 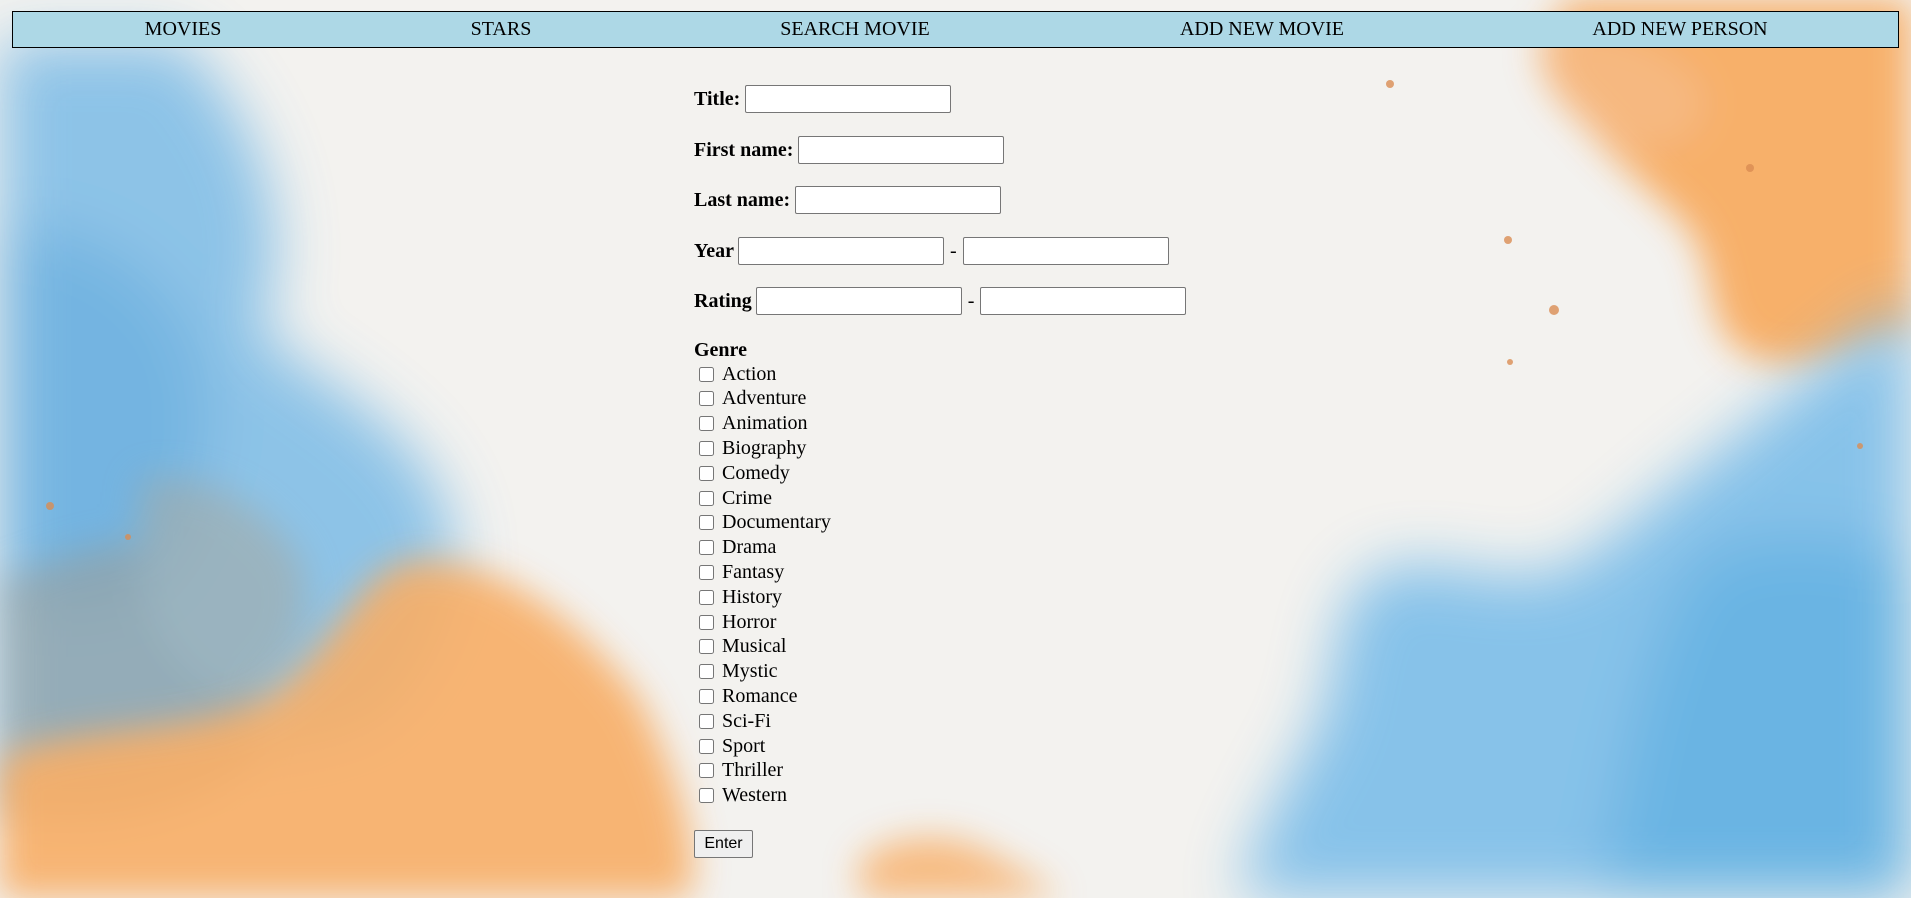 What do you see at coordinates (1679, 29) in the screenshot?
I see `nav-link-add-new-person: ADD NEW PERSON` at bounding box center [1679, 29].